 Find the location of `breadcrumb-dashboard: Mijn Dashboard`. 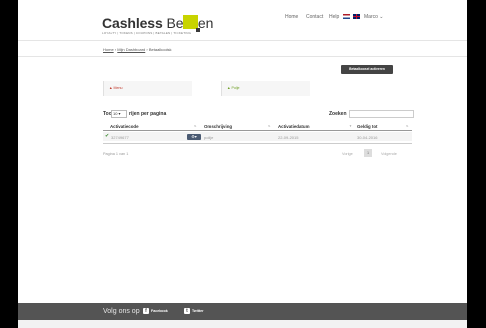

breadcrumb-dashboard: Mijn Dashboard is located at coordinates (131, 49).